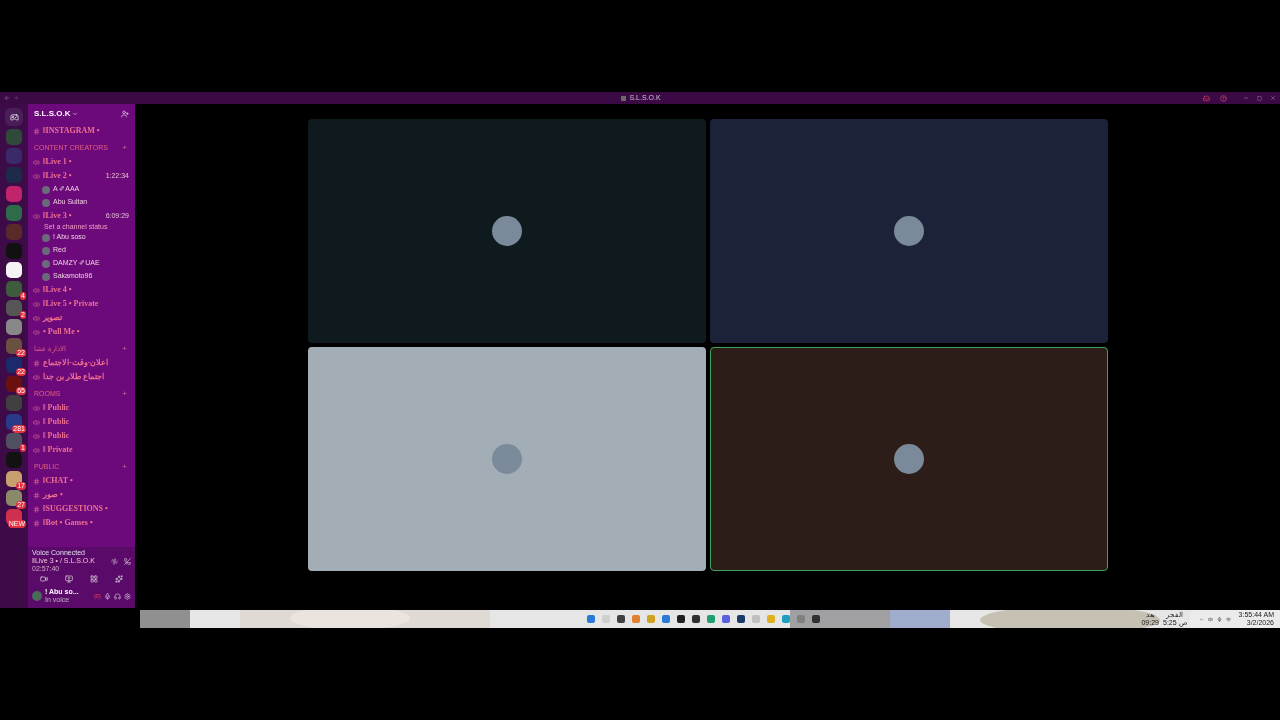 This screenshot has height=720, width=1280. Describe the element at coordinates (82, 162) in the screenshot. I see `channel-item: ǁLive 1 •` at that location.